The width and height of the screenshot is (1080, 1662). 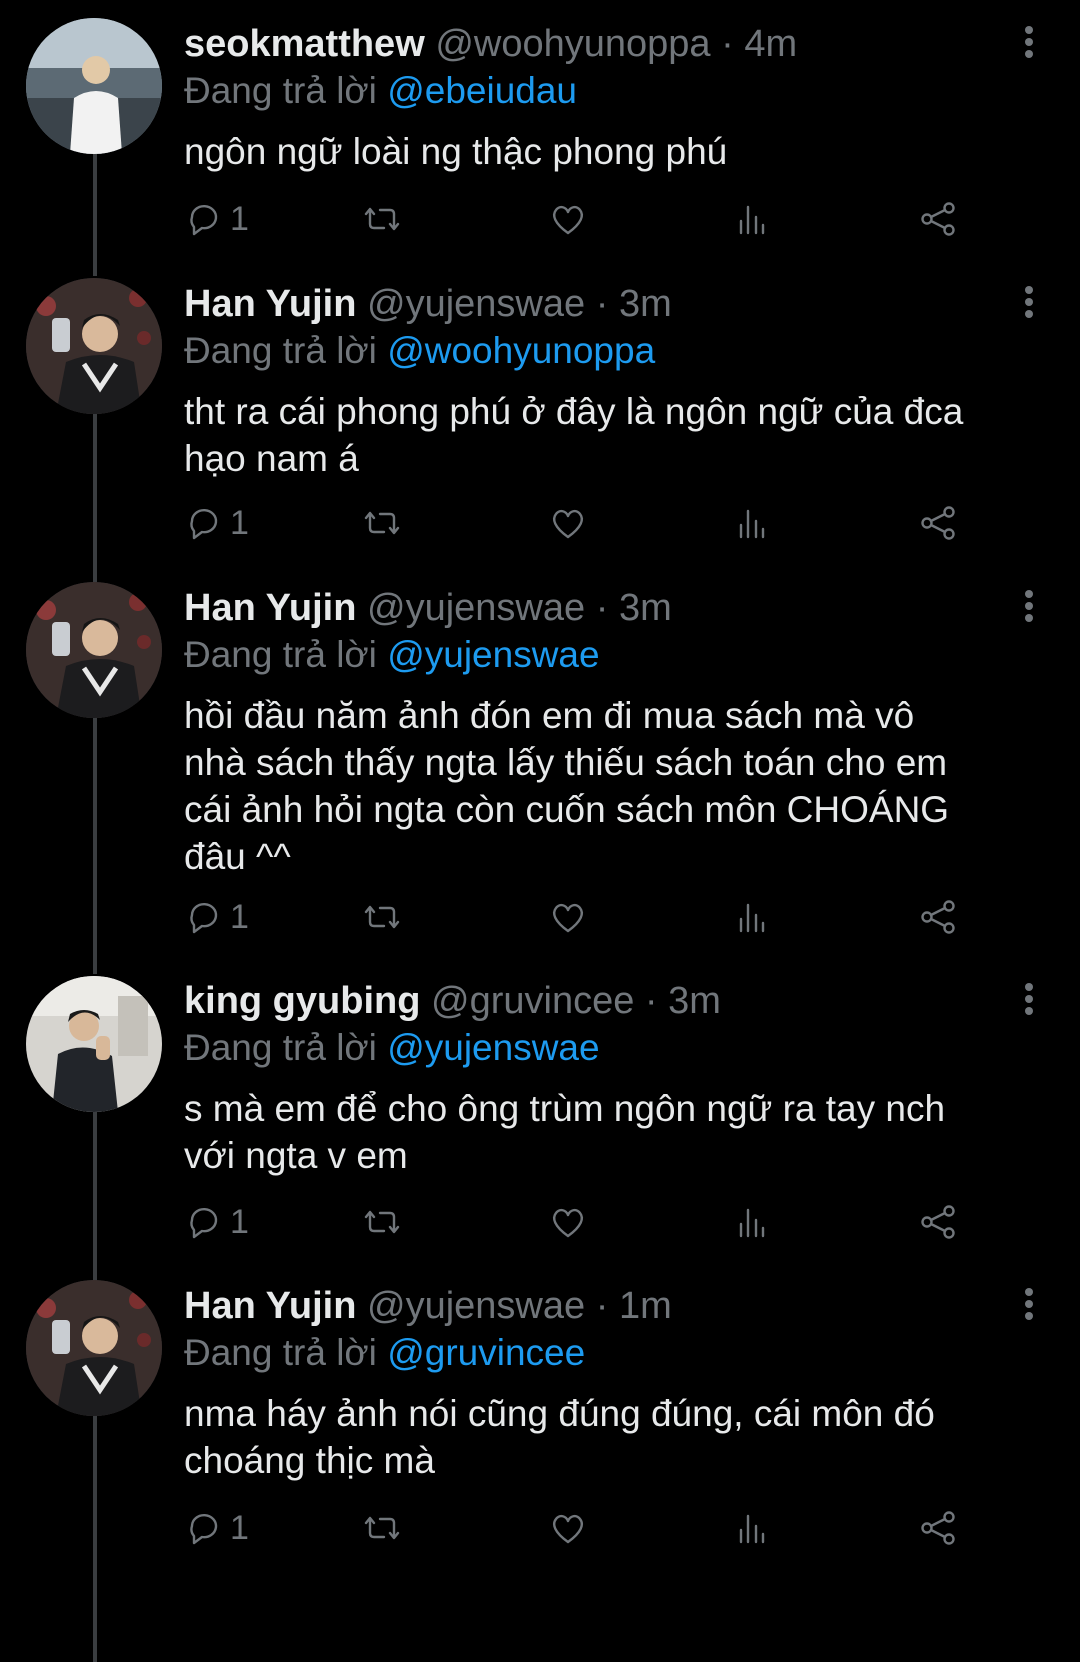 What do you see at coordinates (482, 90) in the screenshot?
I see `mention-link: @ebeiudau` at bounding box center [482, 90].